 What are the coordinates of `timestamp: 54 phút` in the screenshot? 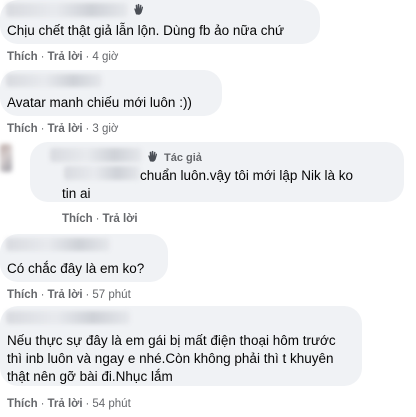 It's located at (111, 404).